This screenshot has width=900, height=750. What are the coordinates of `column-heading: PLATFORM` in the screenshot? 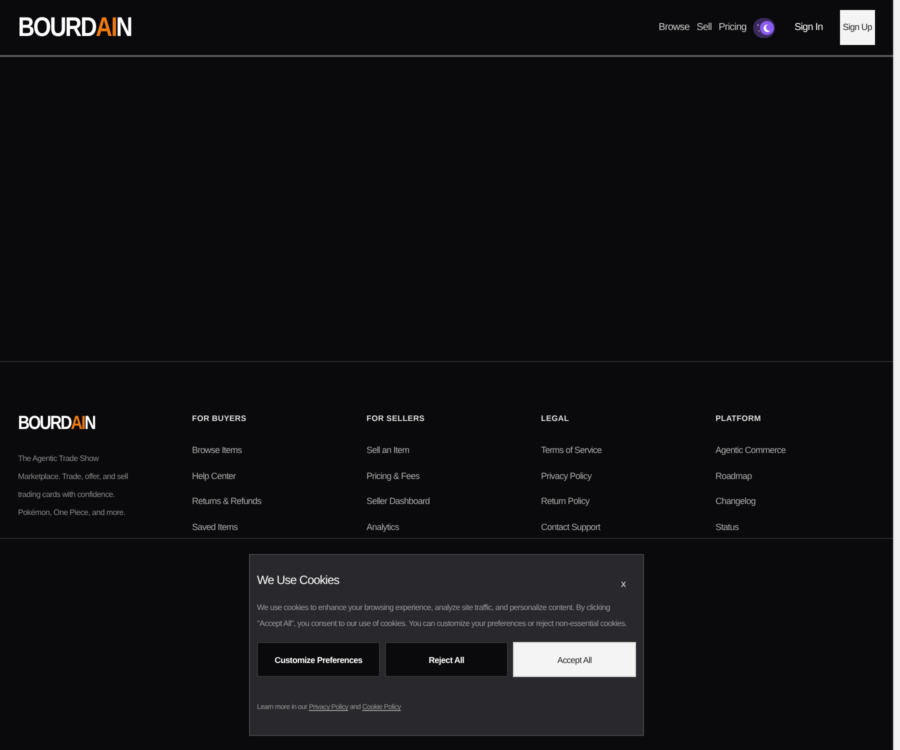 It's located at (739, 419).